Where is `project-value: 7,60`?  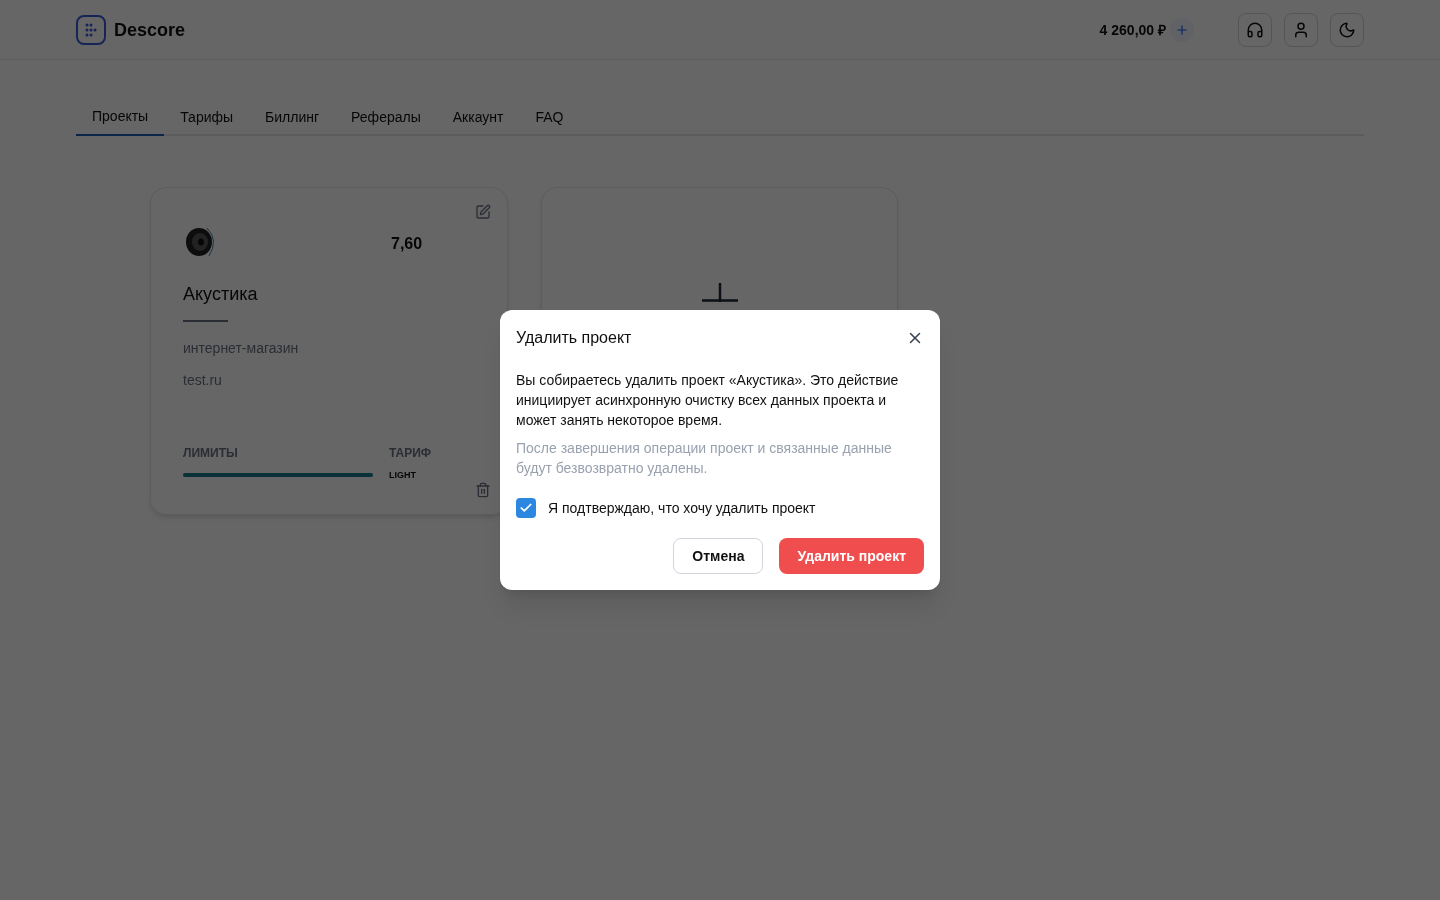 project-value: 7,60 is located at coordinates (407, 244).